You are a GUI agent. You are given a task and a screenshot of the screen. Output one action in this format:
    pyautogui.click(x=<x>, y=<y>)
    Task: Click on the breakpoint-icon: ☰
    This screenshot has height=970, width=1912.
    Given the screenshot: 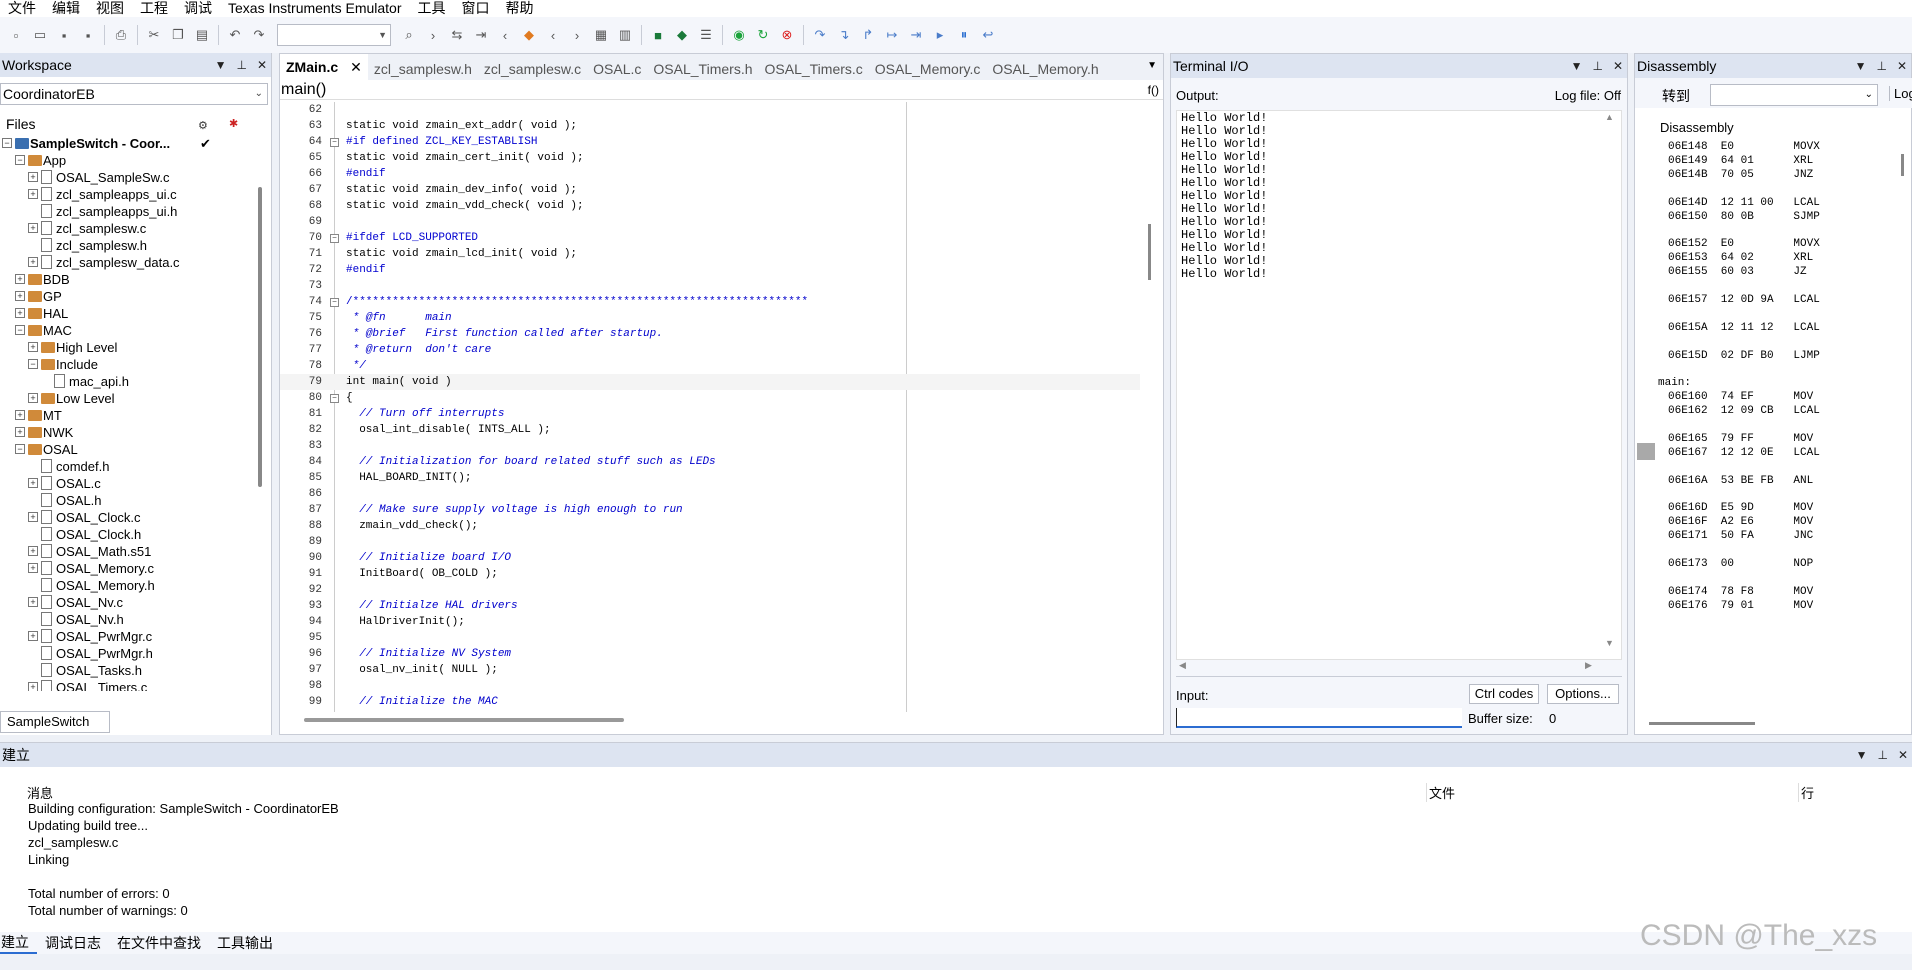 What is the action you would take?
    pyautogui.click(x=706, y=35)
    